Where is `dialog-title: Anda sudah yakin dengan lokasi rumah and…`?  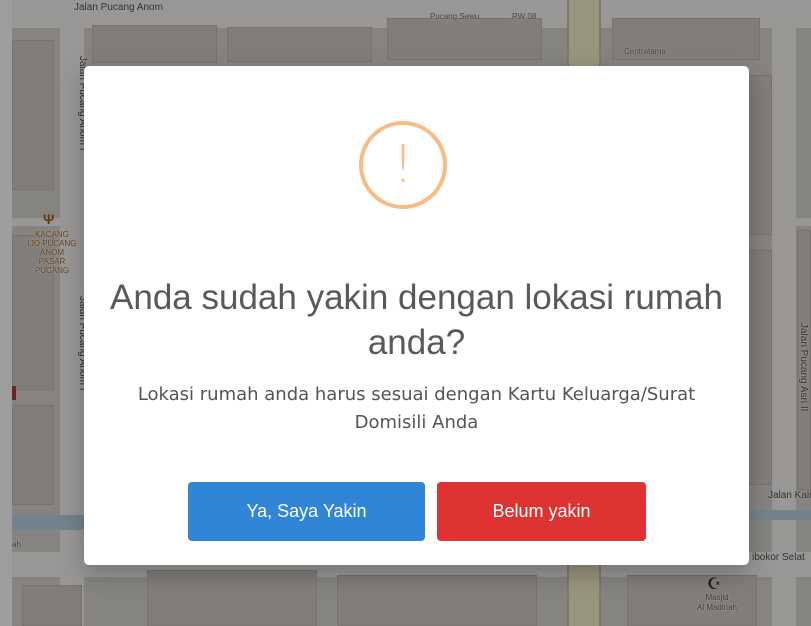
dialog-title: Anda sudah yakin dengan lokasi rumah and… is located at coordinates (416, 320).